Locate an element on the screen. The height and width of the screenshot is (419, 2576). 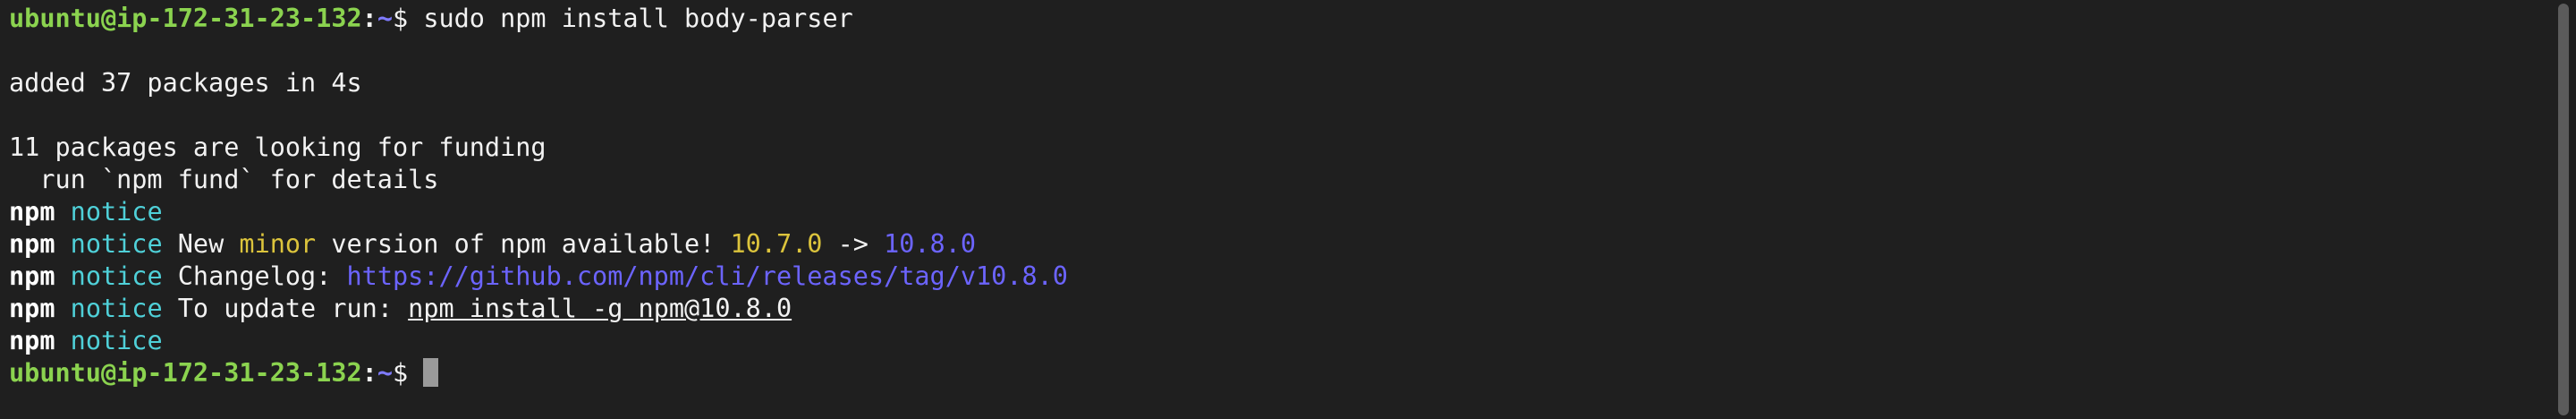
old-version: 10.7.0 is located at coordinates (776, 244).